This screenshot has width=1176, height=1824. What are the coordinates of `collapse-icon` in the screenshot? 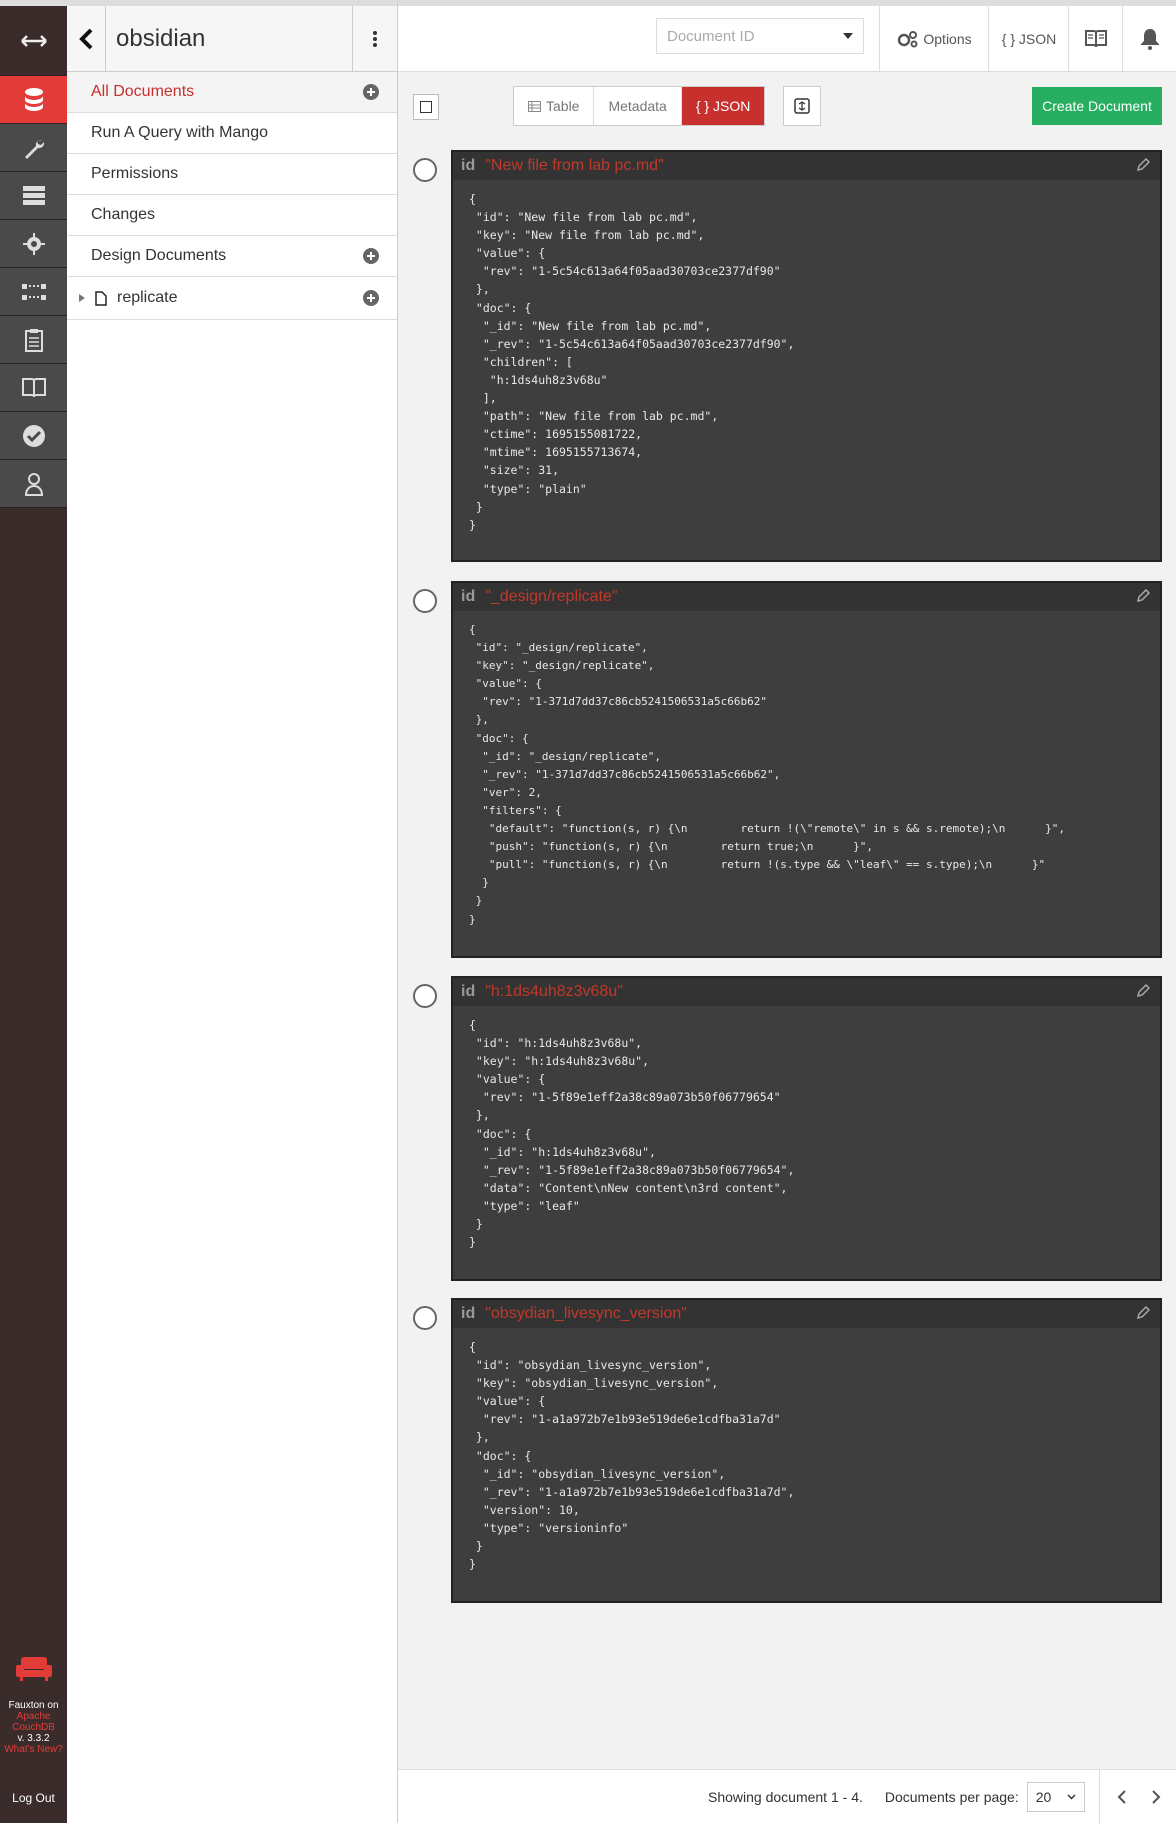 It's located at (802, 106).